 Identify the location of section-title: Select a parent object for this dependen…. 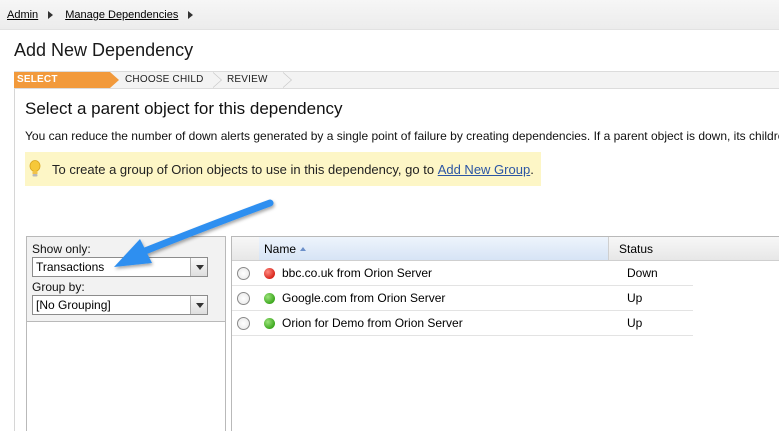
(184, 108).